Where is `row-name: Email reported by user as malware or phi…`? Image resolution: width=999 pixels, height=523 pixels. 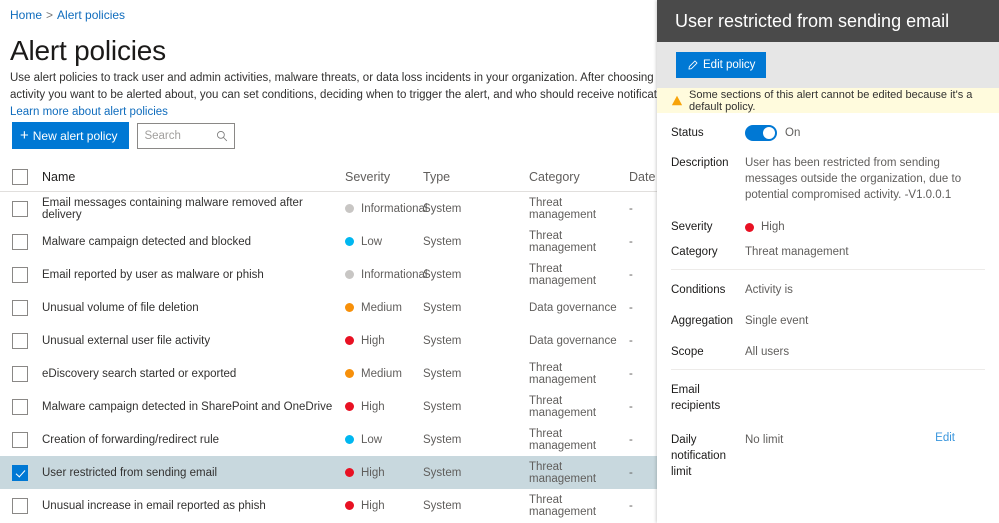 row-name: Email reported by user as malware or phi… is located at coordinates (153, 274).